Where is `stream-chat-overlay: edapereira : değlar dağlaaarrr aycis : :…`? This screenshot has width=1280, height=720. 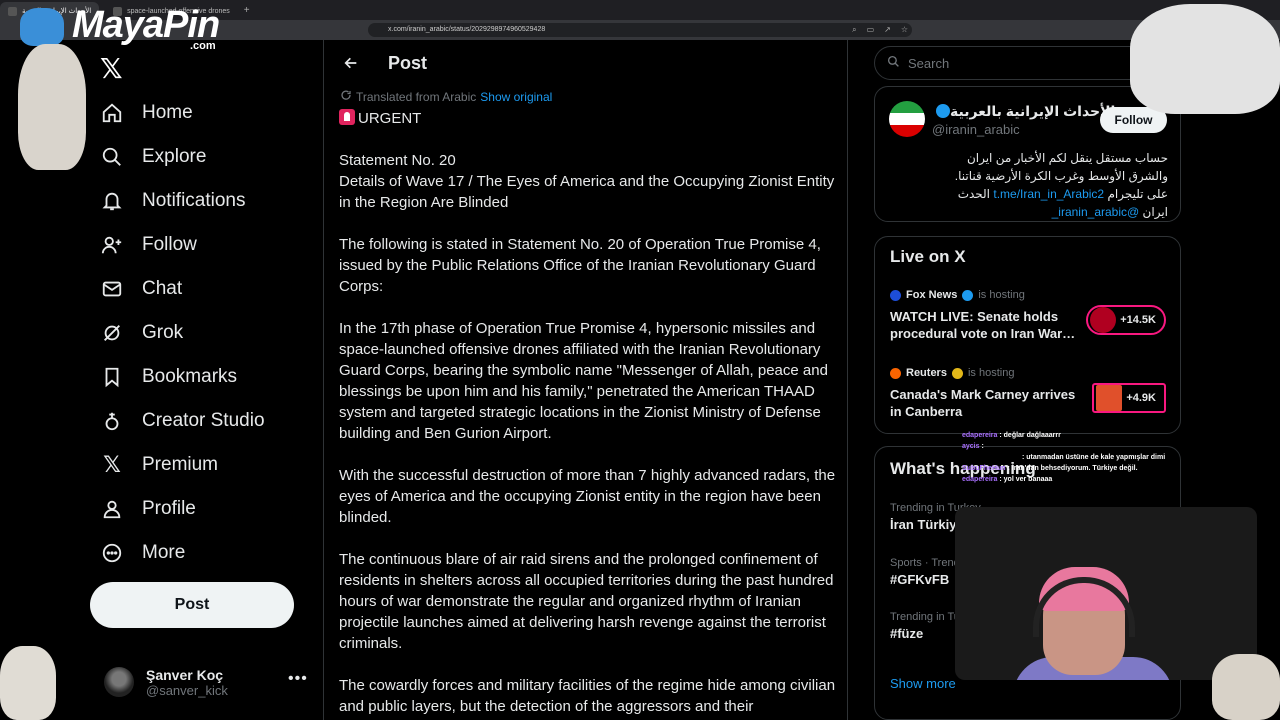
stream-chat-overlay: edapereira : değlar dağlaaarrr aycis : :… is located at coordinates (1077, 457).